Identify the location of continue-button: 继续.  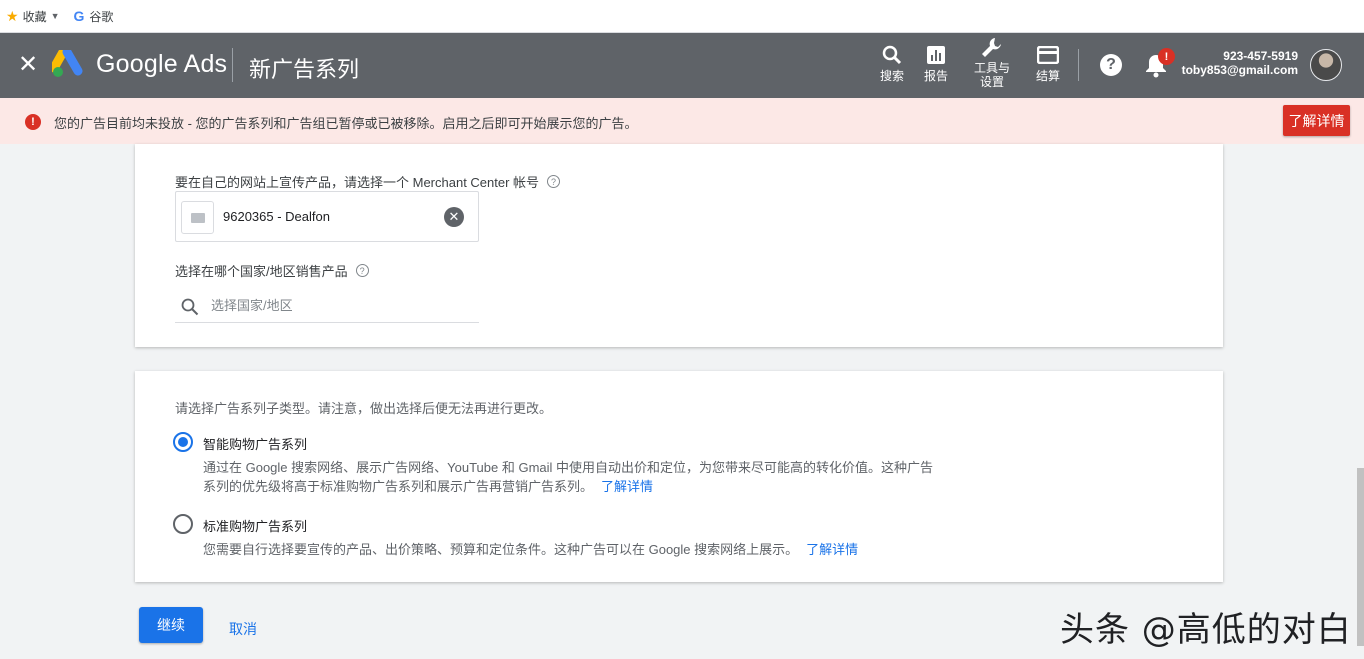
(171, 625).